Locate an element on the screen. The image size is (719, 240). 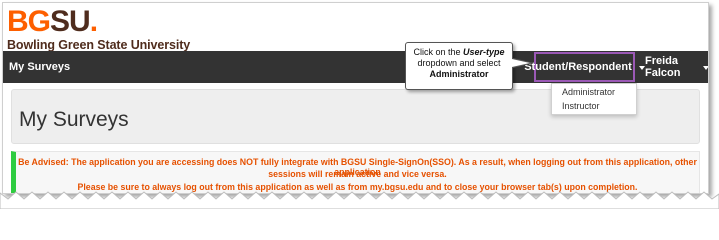
bgsu-logo: BGSU. Bowling Green State University is located at coordinates (99, 29).